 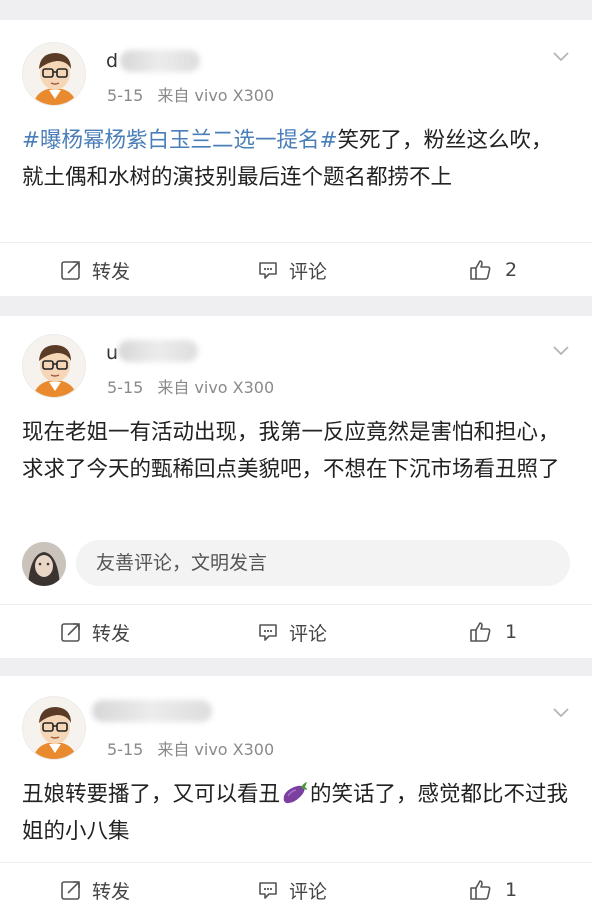 What do you see at coordinates (112, 353) in the screenshot?
I see `username: u` at bounding box center [112, 353].